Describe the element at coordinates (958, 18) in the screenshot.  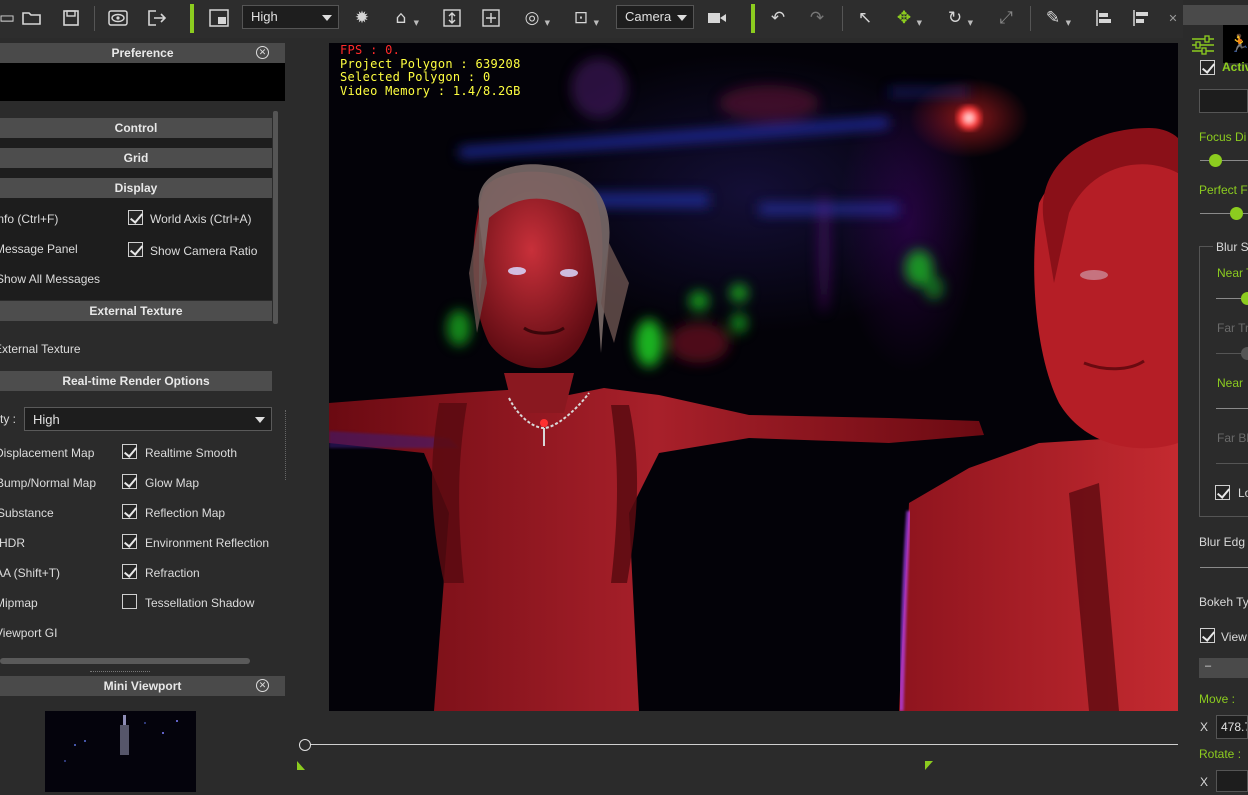
I see `rotate-icon: ↻ ▼` at that location.